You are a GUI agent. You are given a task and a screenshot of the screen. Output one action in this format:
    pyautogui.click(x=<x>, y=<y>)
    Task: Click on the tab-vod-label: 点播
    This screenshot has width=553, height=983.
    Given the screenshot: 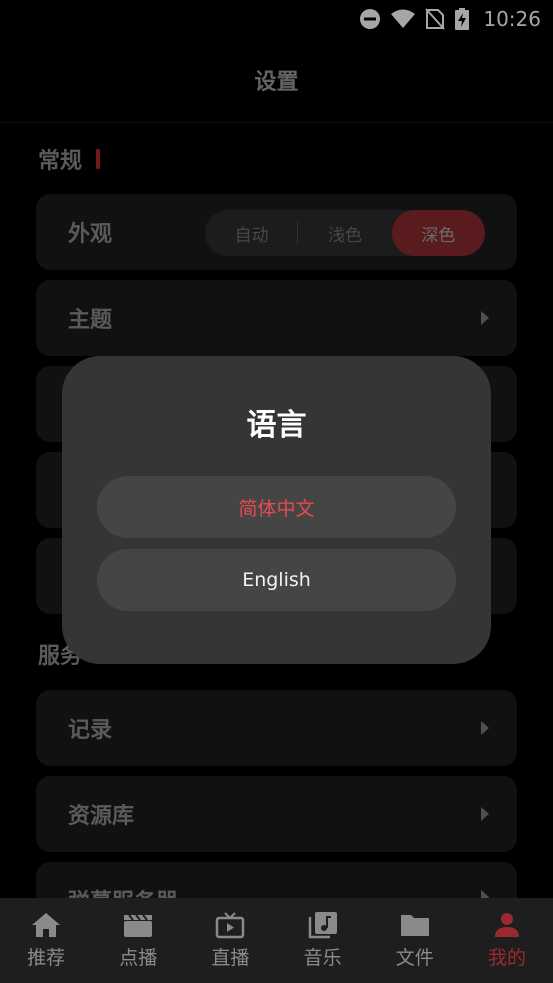 What is the action you would take?
    pyautogui.click(x=138, y=958)
    